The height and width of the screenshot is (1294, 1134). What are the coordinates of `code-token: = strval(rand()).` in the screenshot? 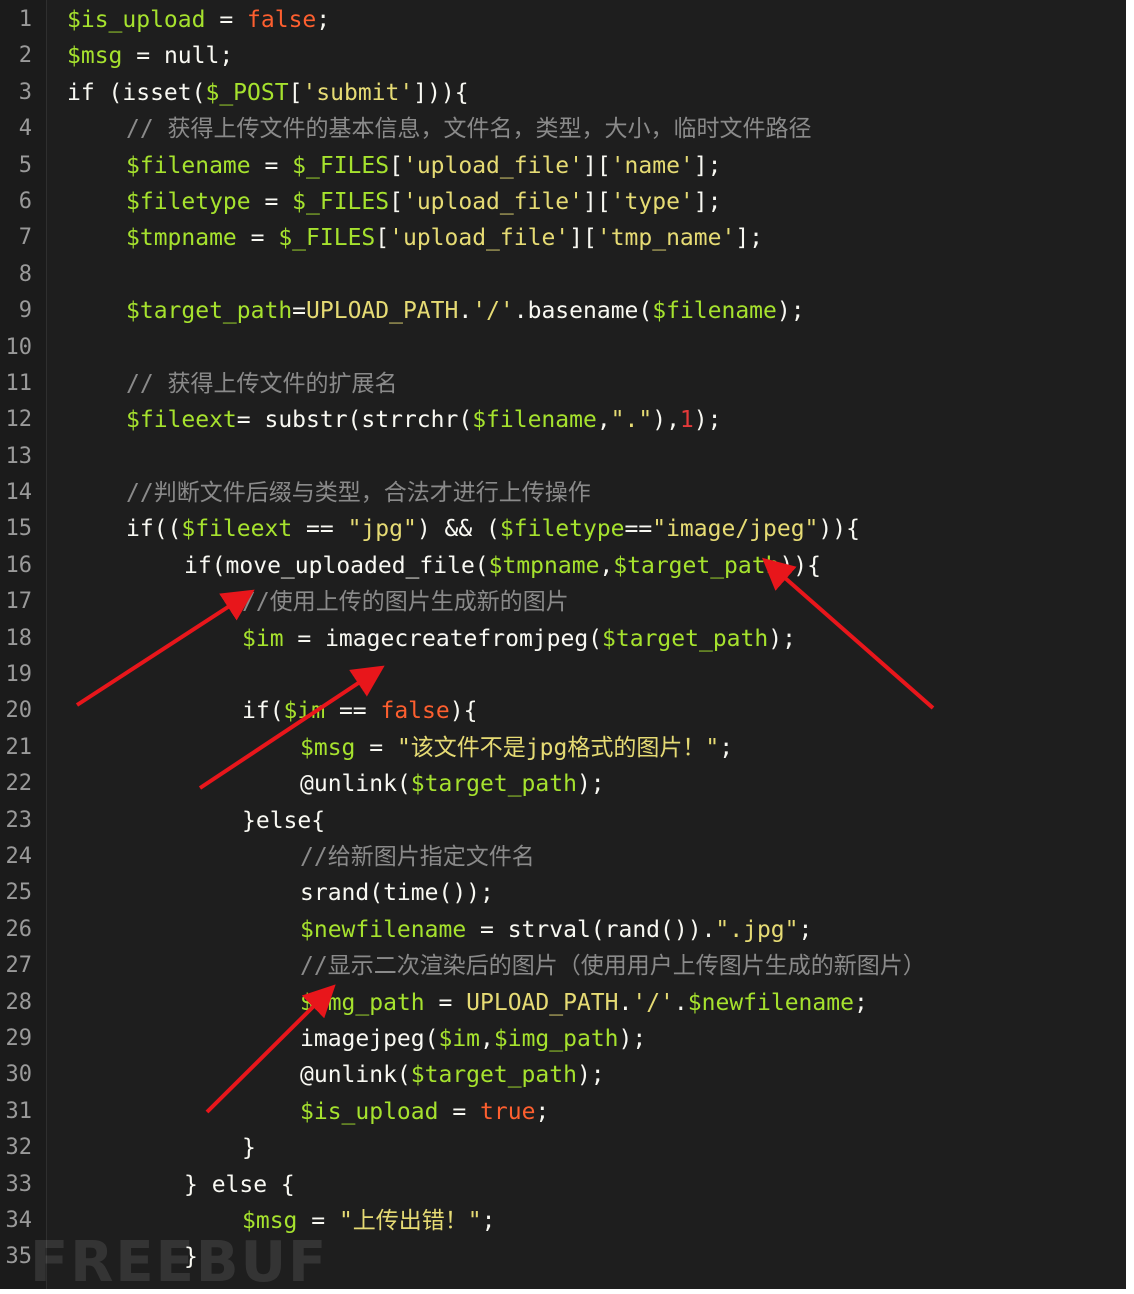 It's located at (591, 929).